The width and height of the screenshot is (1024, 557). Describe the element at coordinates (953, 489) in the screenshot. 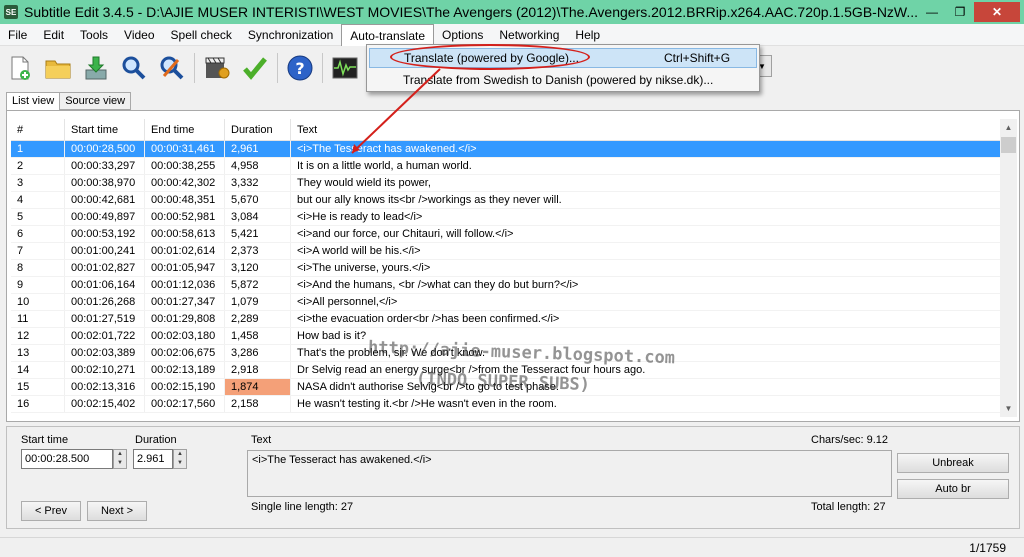

I see `auto-br-button: Auto br` at that location.